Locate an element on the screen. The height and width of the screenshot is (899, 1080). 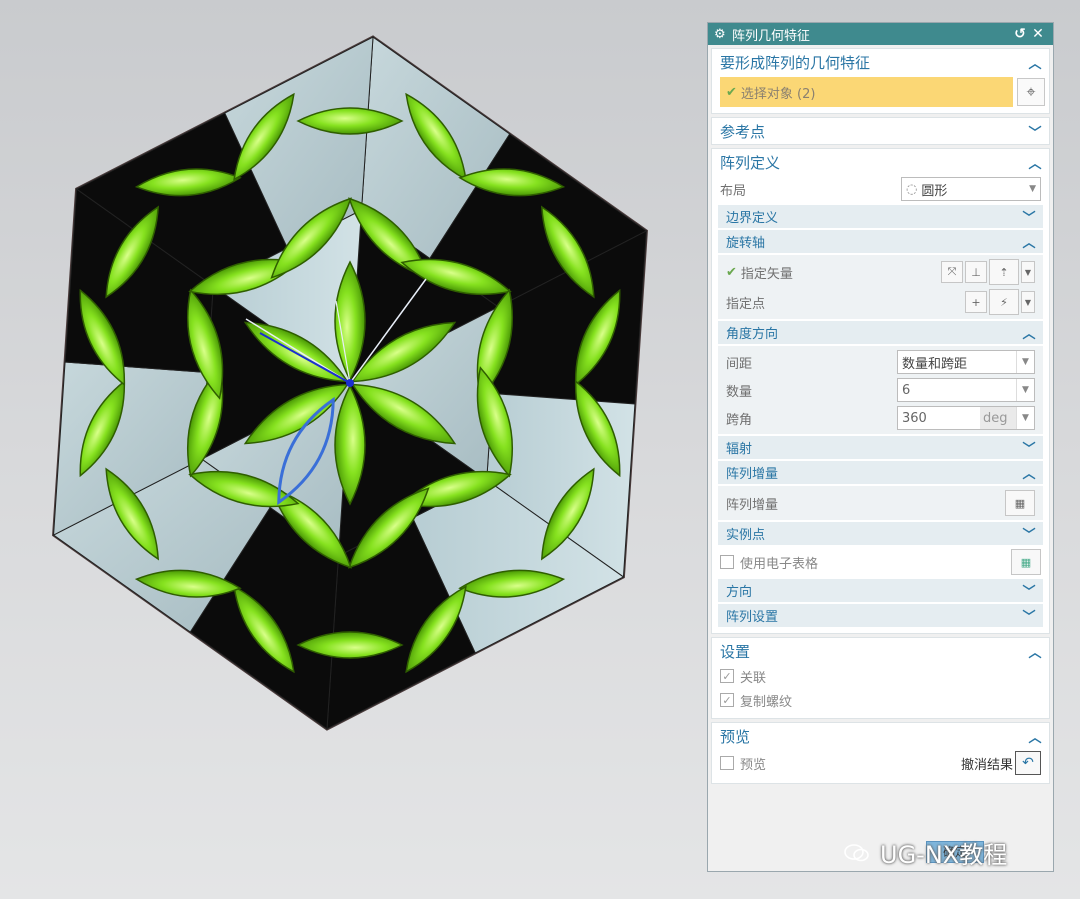
settings-label: 设置 is located at coordinates (735, 651).